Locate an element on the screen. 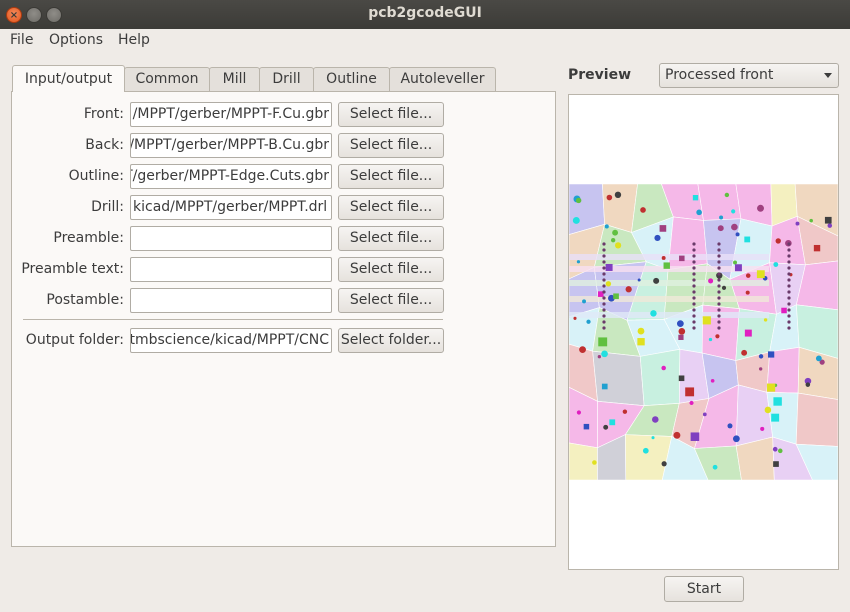 The height and width of the screenshot is (612, 850). back-label: Back: is located at coordinates (104, 145).